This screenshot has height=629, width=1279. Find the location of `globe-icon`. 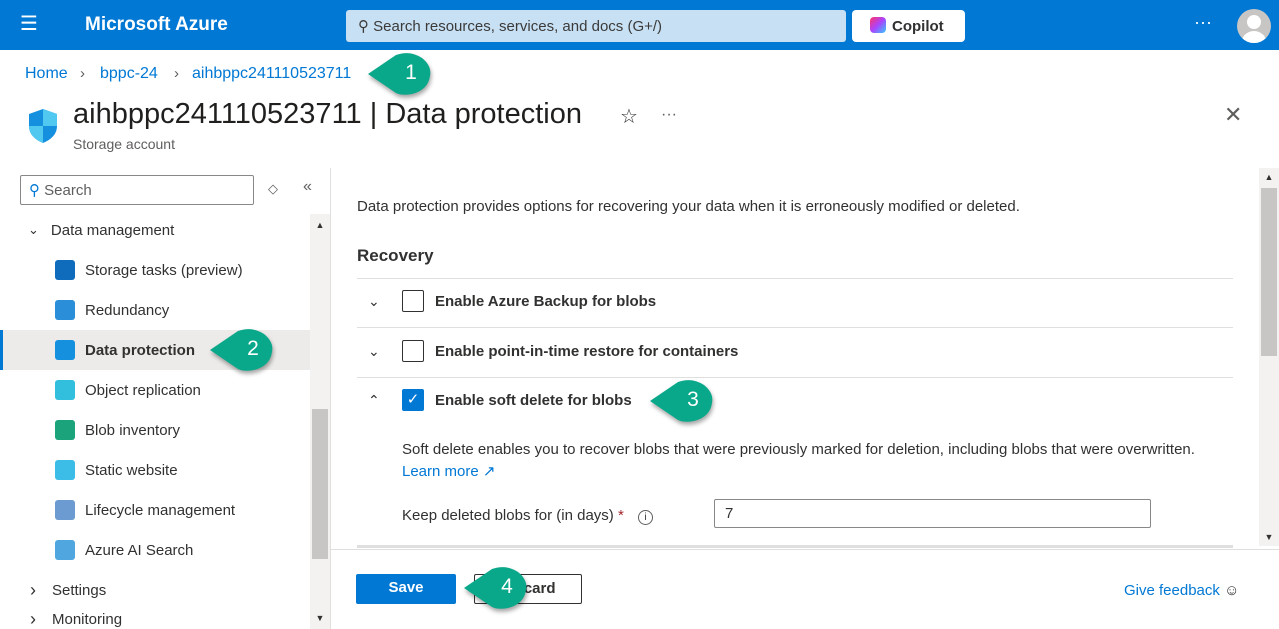

globe-icon is located at coordinates (65, 310).